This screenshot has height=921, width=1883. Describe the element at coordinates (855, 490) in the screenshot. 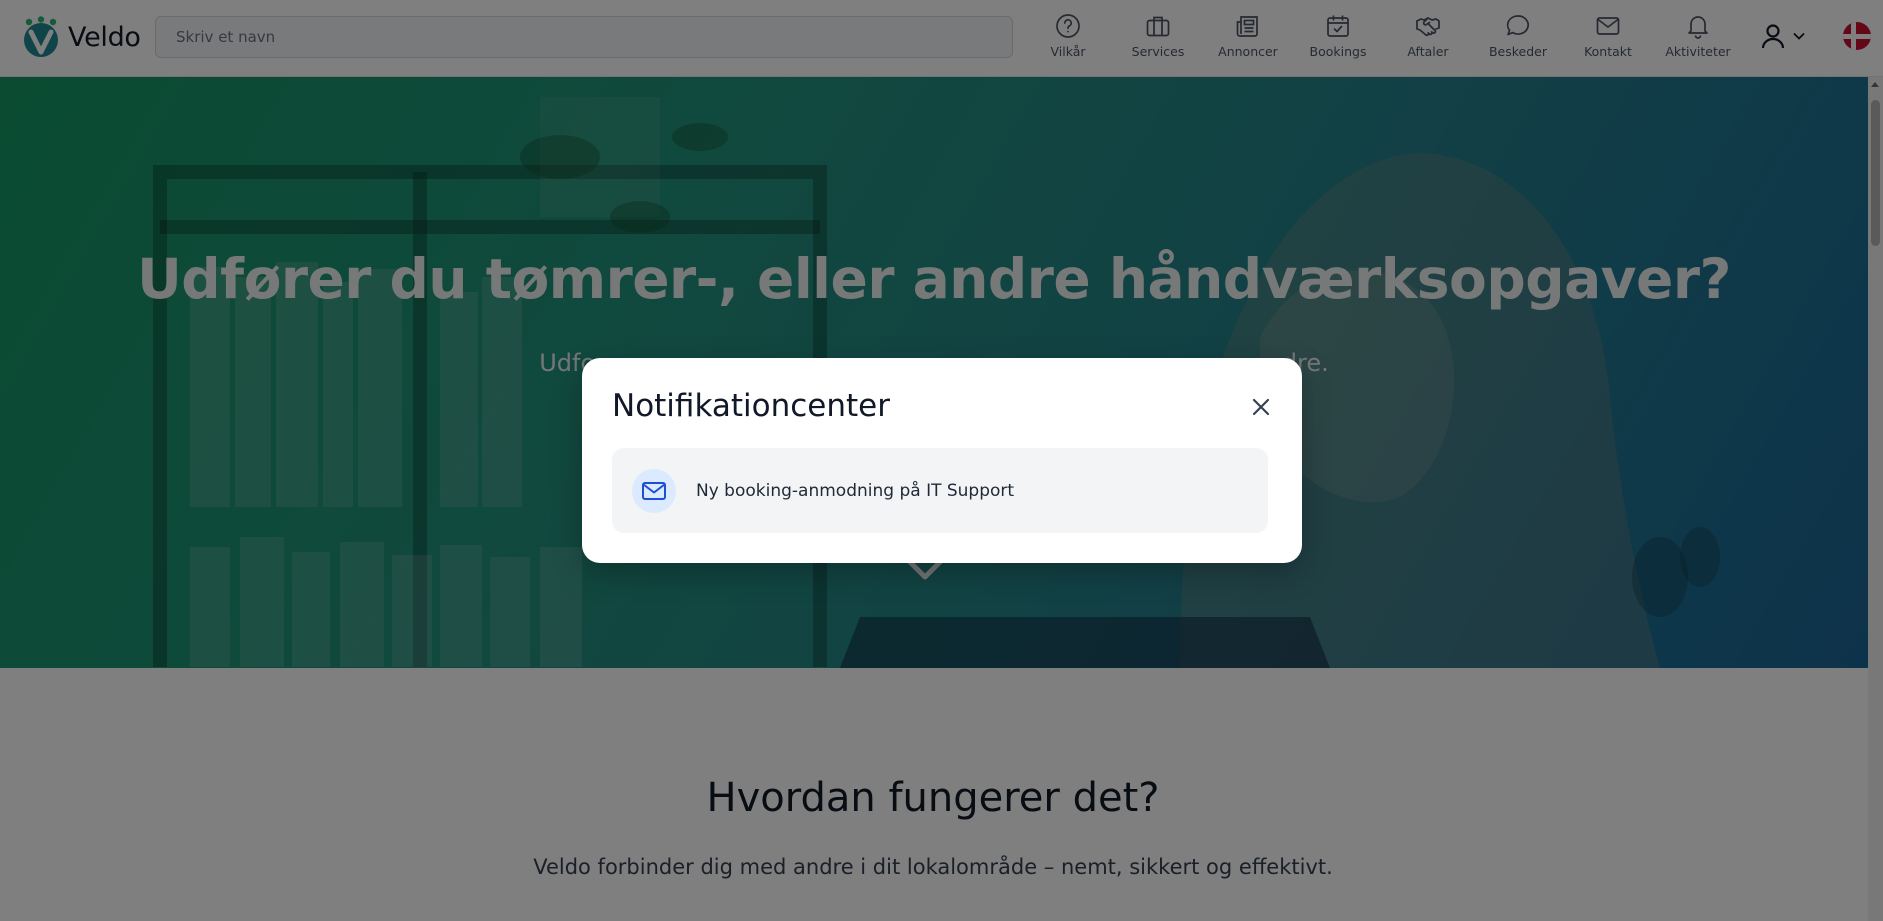

I see `notification-text: Ny booking-anmodning på IT Support` at that location.